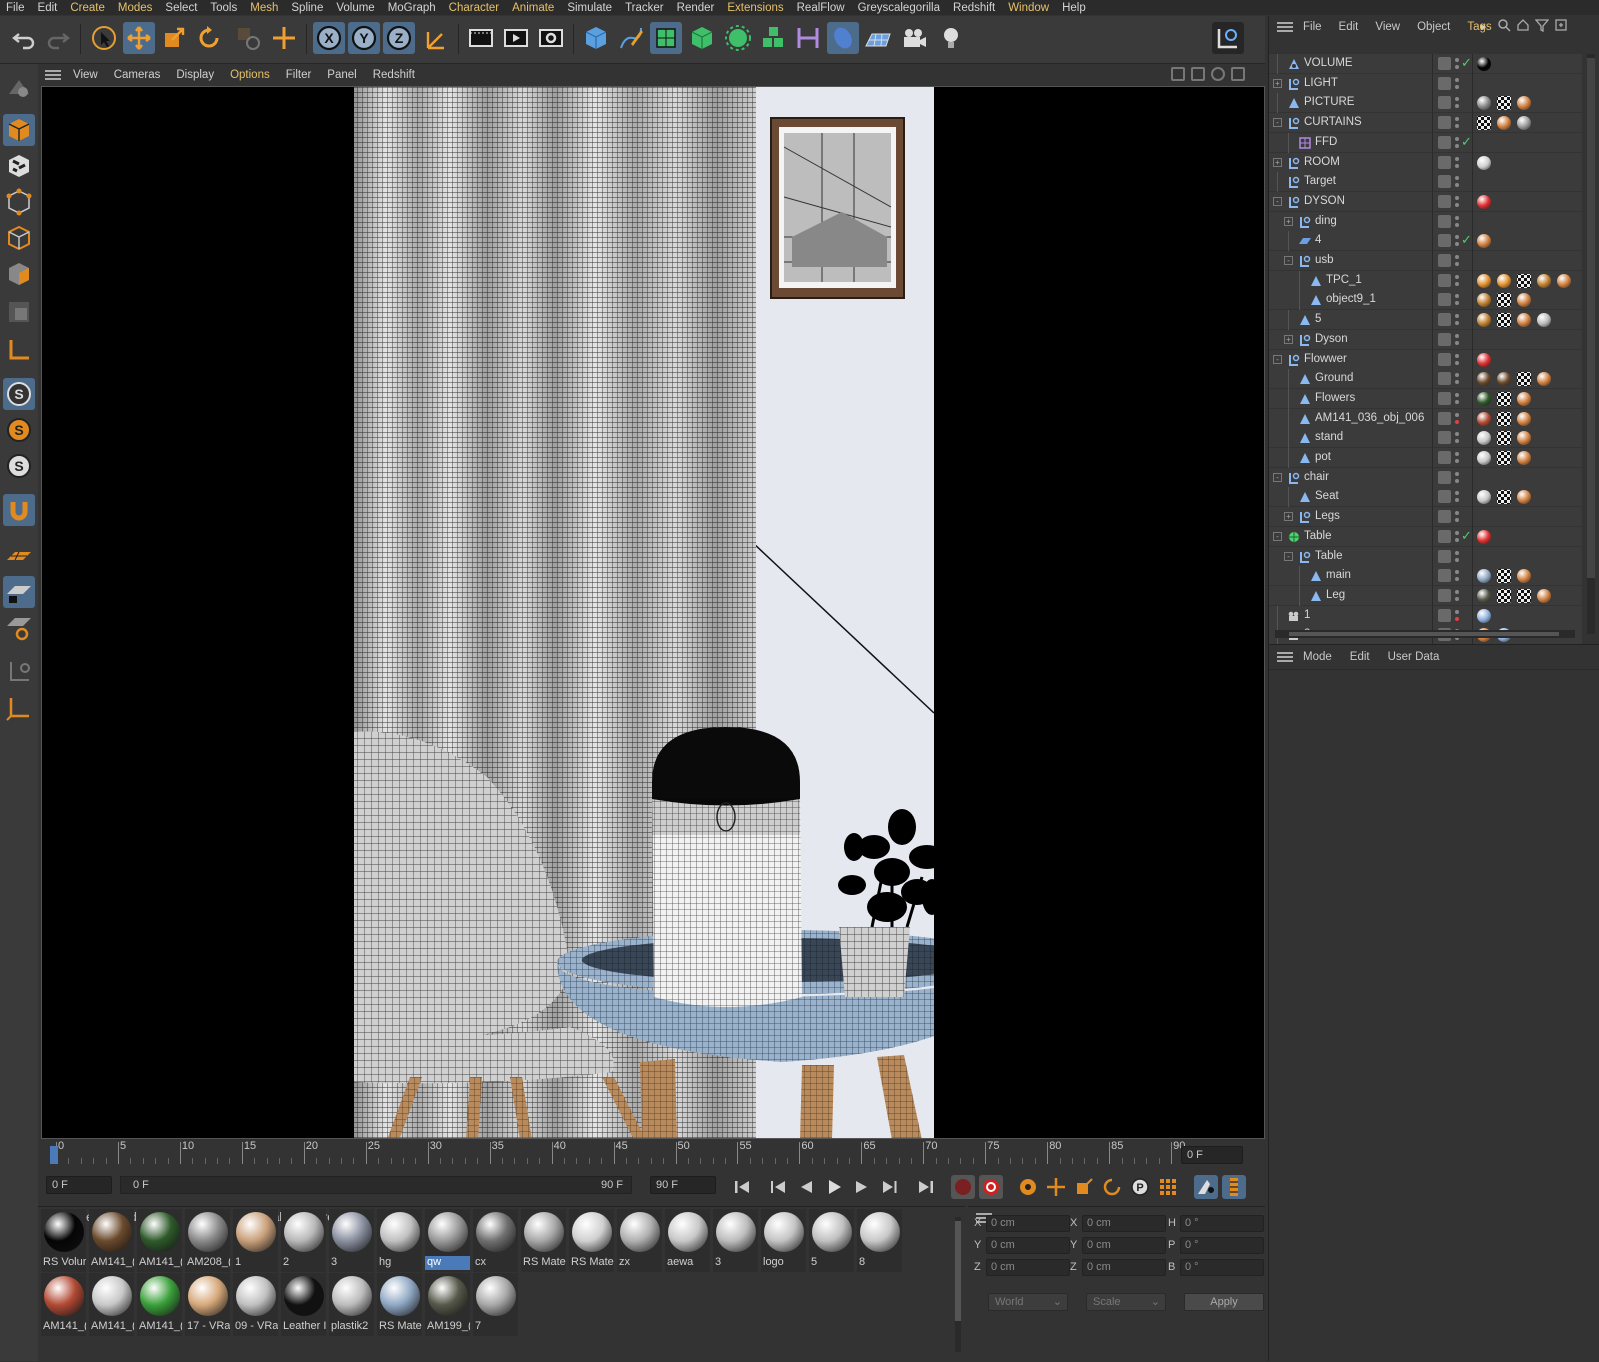 The height and width of the screenshot is (1362, 1599). I want to click on menu-edit: Edit, so click(48, 8).